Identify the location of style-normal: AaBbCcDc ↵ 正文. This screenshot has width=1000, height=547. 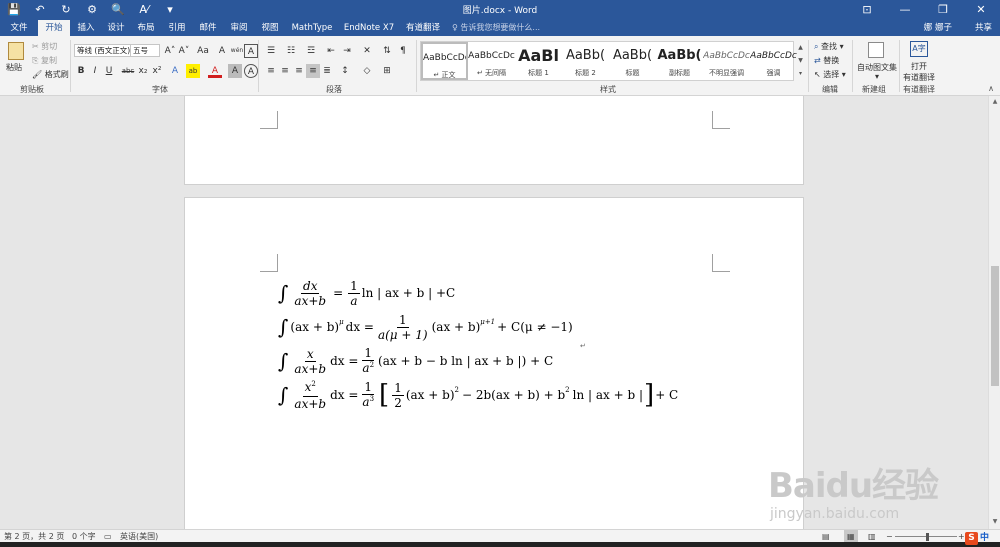
(444, 61).